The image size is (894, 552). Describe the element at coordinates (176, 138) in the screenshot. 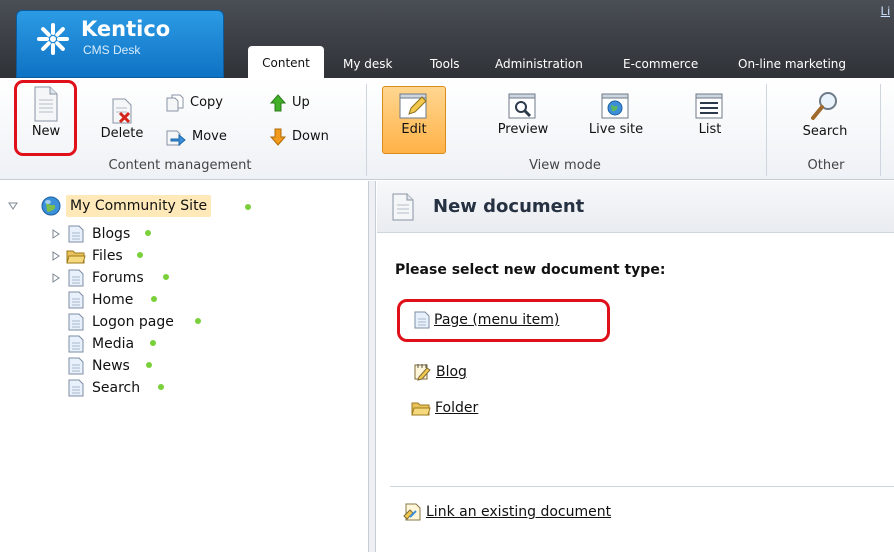

I see `move-icon` at that location.